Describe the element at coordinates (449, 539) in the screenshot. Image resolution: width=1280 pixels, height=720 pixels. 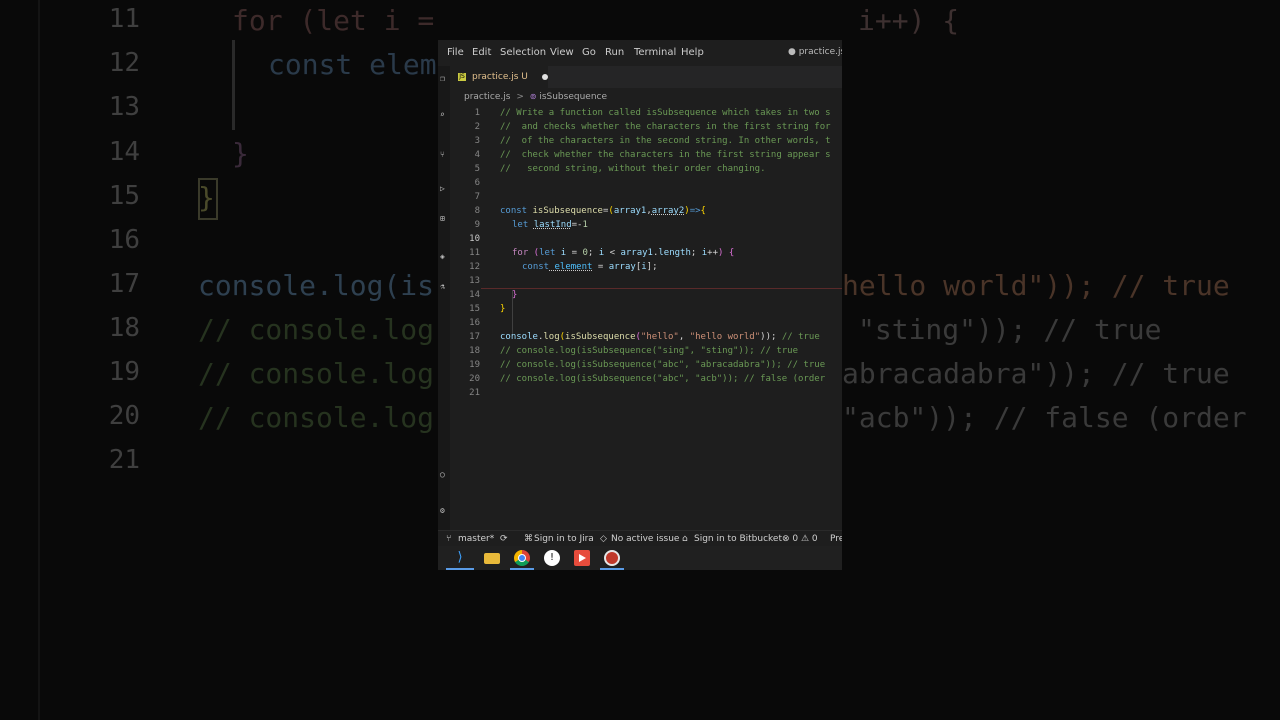
I see `git-branch-icon: ⑂` at that location.